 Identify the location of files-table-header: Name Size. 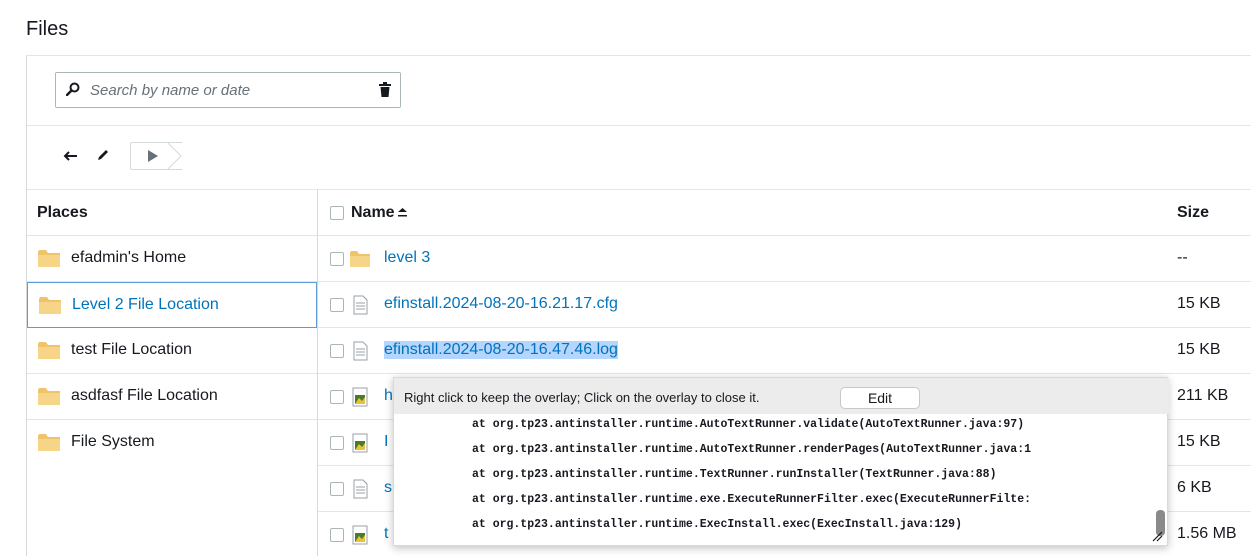
(784, 213).